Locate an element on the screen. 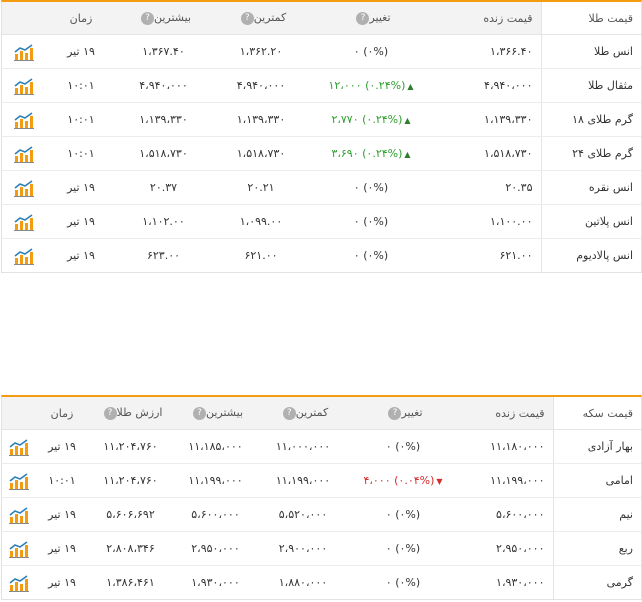  row-live-price: ۲۰.۳۵ is located at coordinates (486, 187).